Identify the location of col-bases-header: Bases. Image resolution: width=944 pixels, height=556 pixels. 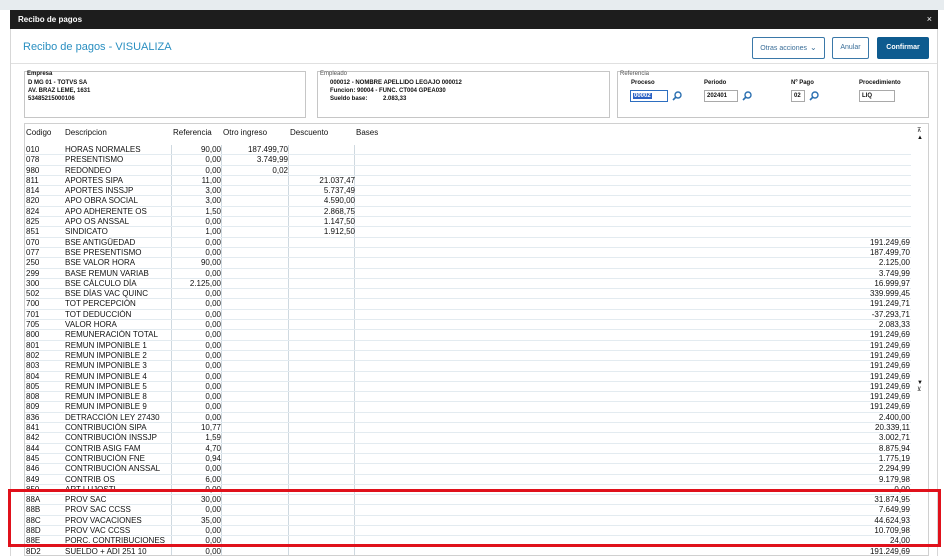
(367, 132).